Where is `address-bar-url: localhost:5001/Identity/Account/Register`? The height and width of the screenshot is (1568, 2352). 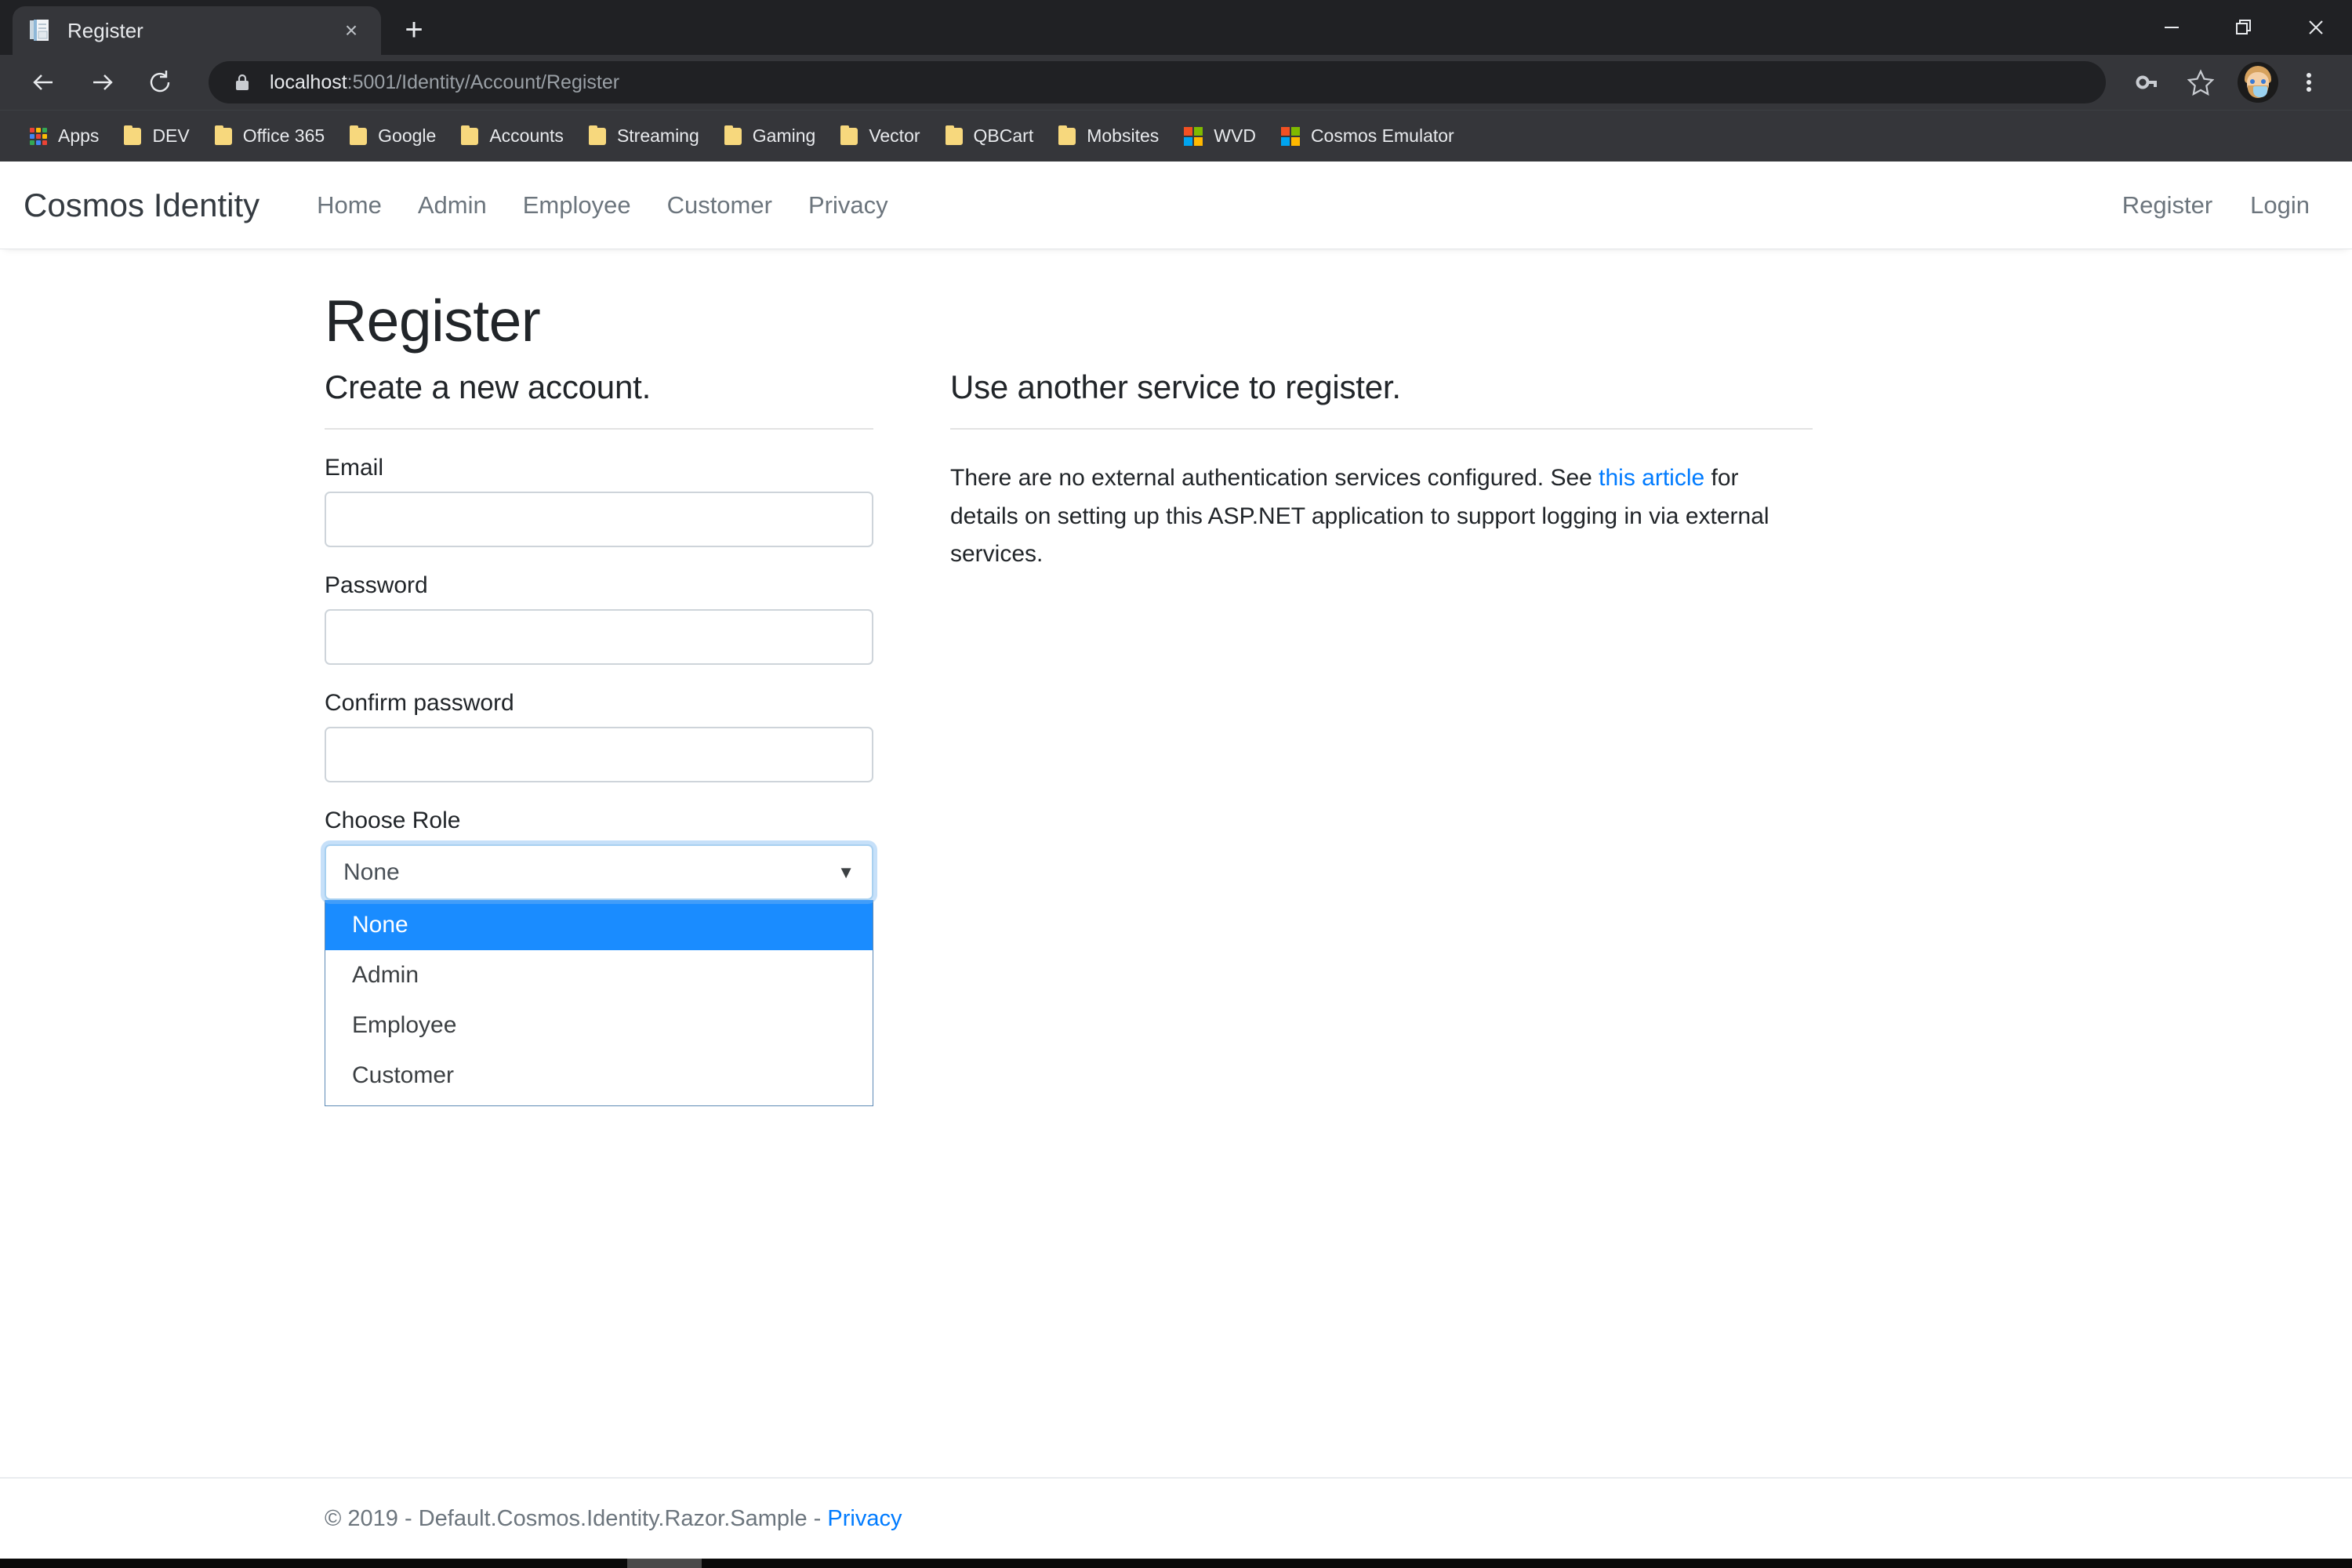 address-bar-url: localhost:5001/Identity/Account/Register is located at coordinates (444, 82).